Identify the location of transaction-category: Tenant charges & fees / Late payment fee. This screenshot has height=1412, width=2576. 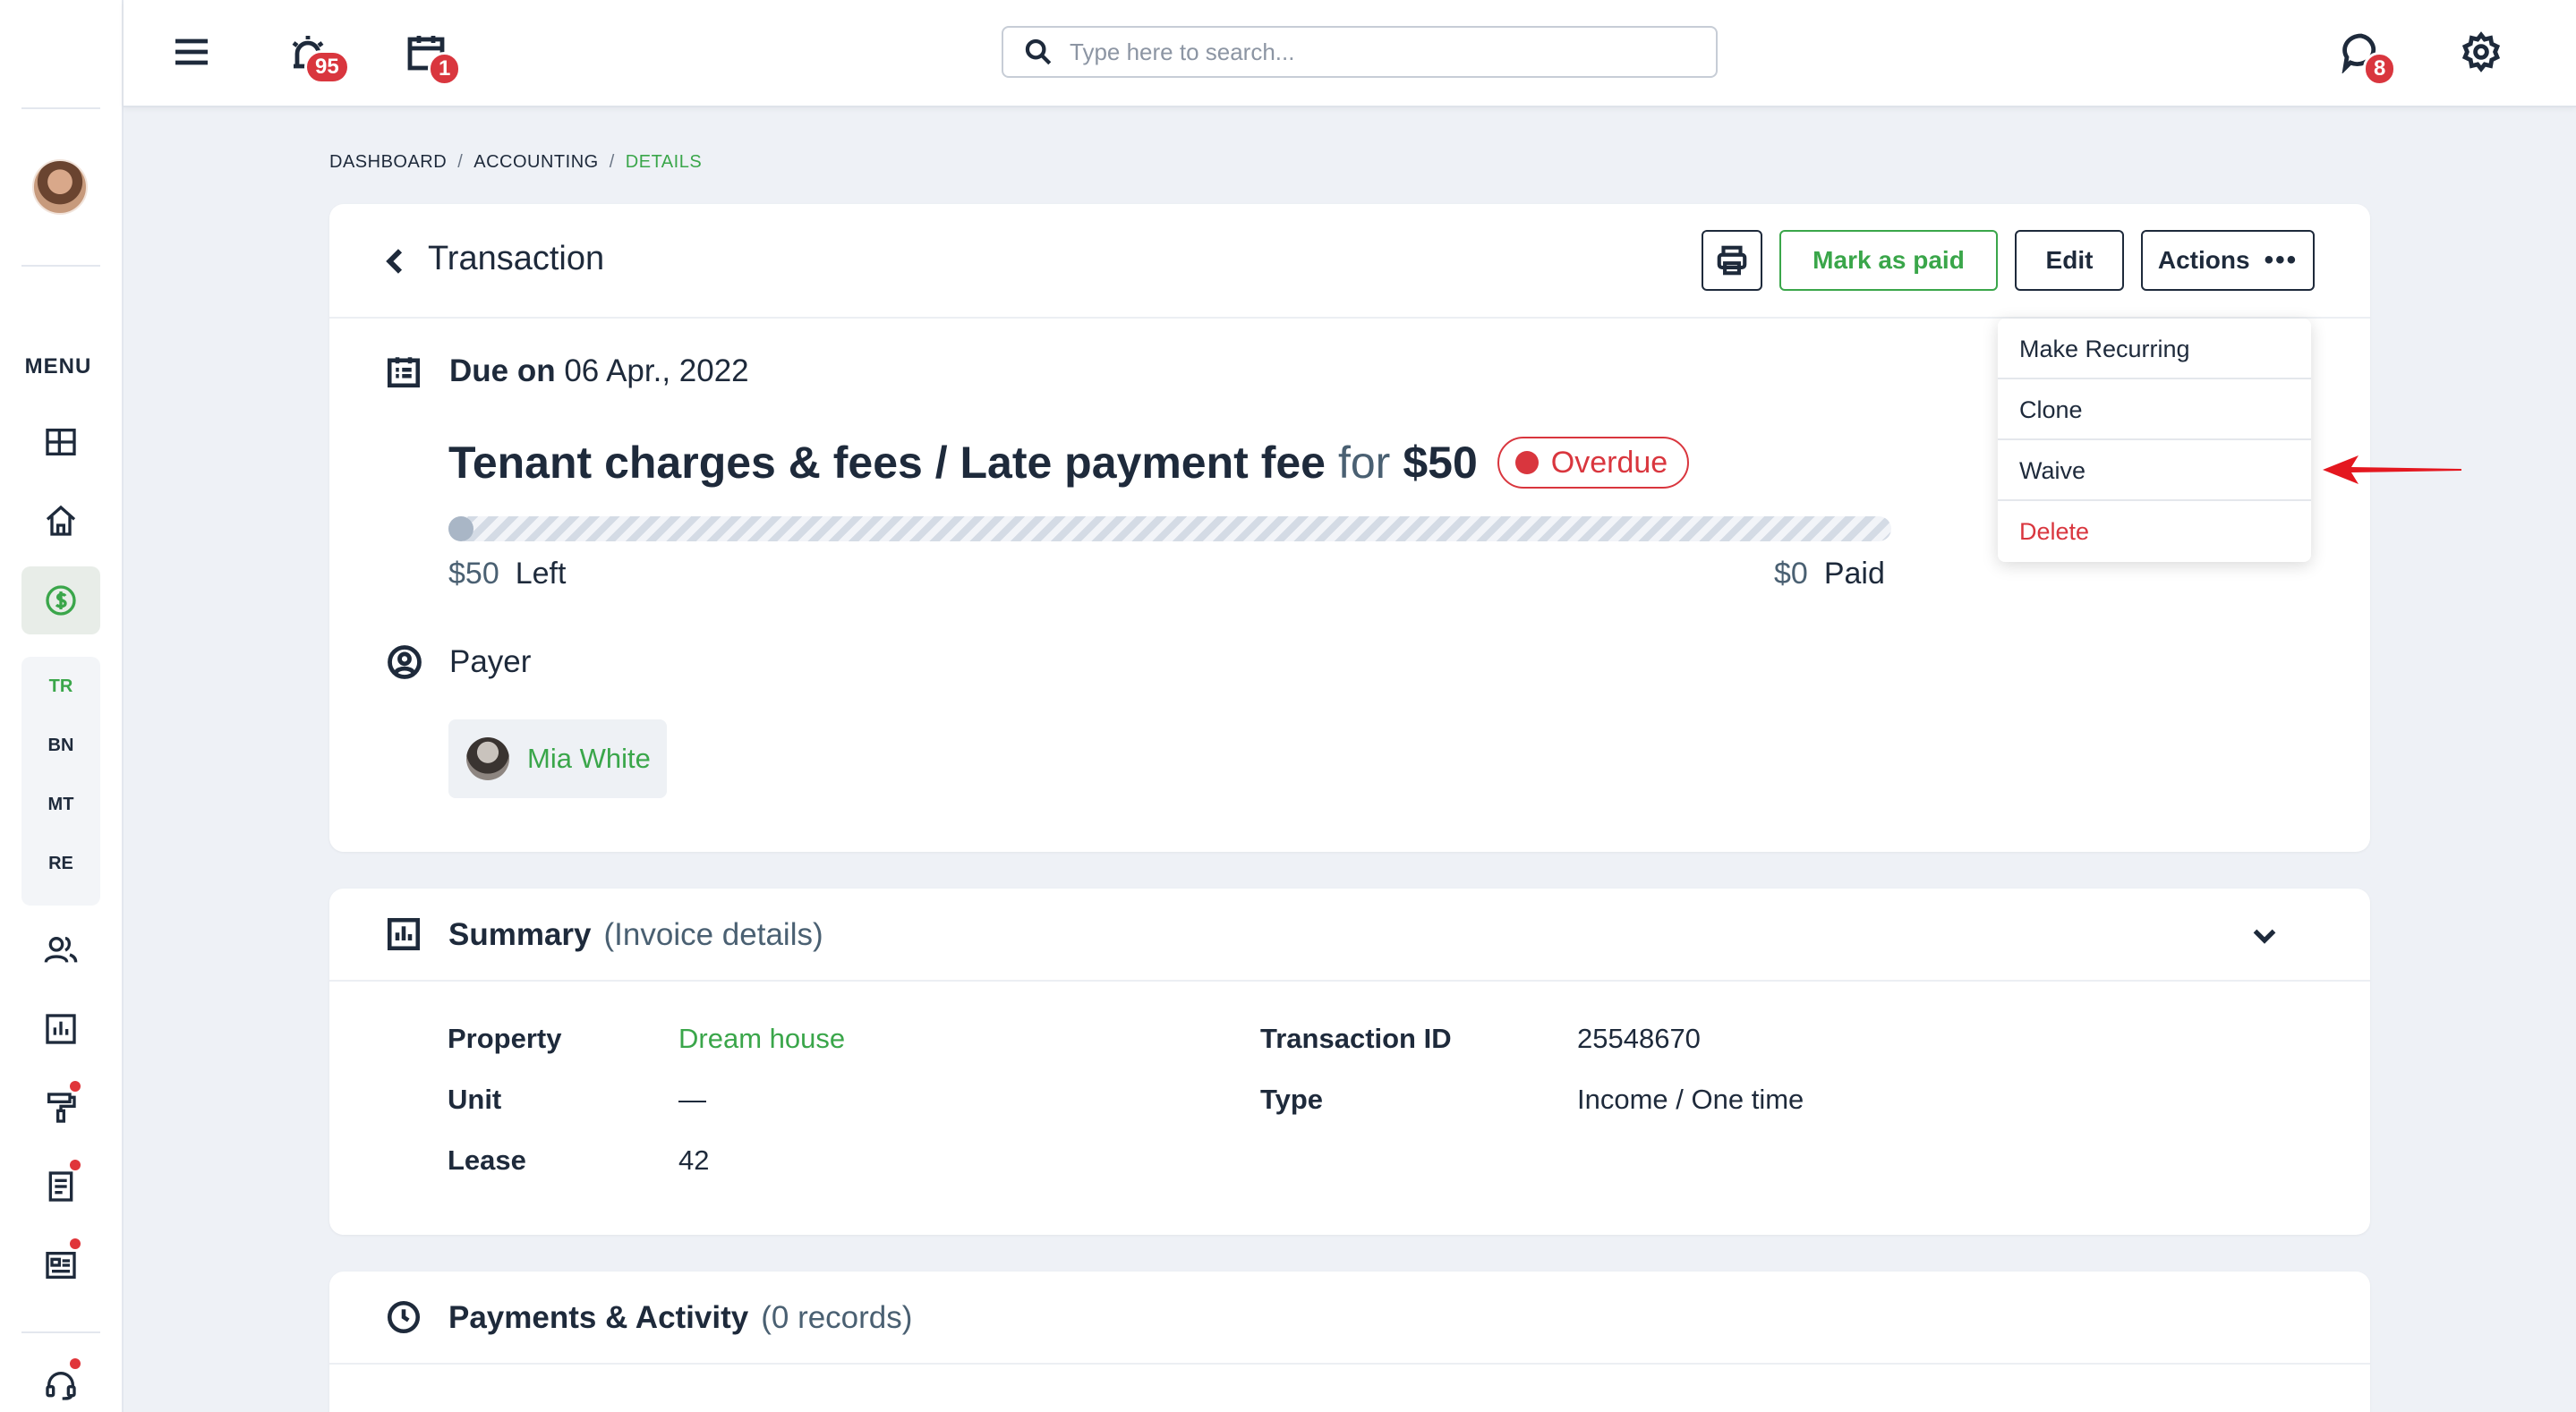
(887, 463).